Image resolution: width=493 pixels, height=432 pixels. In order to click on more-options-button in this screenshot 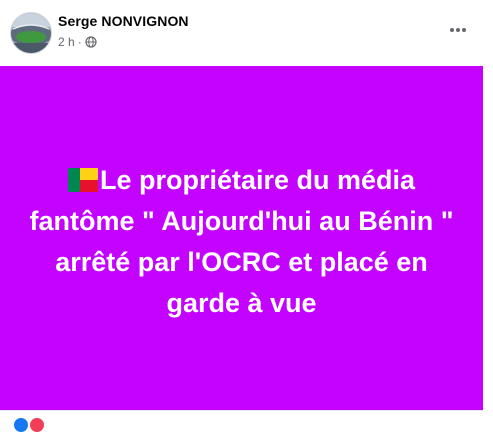, I will do `click(458, 30)`.